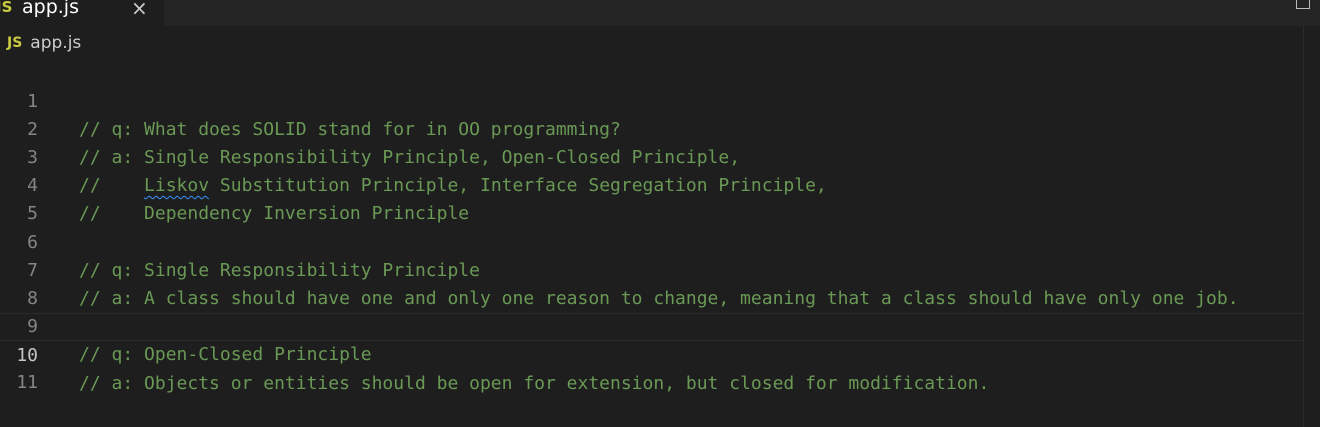 The height and width of the screenshot is (427, 1320). What do you see at coordinates (660, 13) in the screenshot?
I see `tab-bar: JS app.js ×` at bounding box center [660, 13].